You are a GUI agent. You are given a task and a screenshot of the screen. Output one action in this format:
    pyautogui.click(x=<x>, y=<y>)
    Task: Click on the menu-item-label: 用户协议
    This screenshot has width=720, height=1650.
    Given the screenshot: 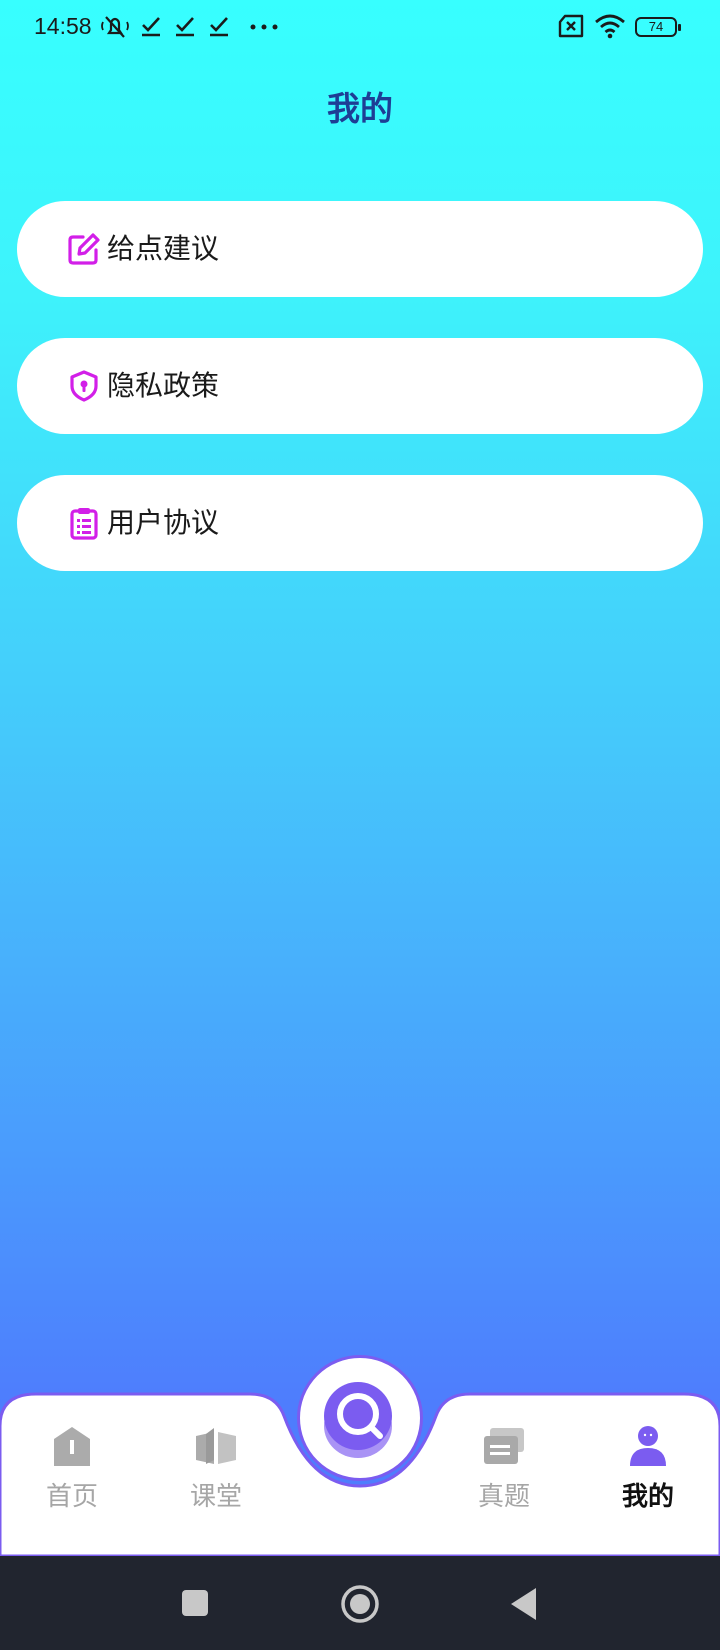 What is the action you would take?
    pyautogui.click(x=163, y=522)
    